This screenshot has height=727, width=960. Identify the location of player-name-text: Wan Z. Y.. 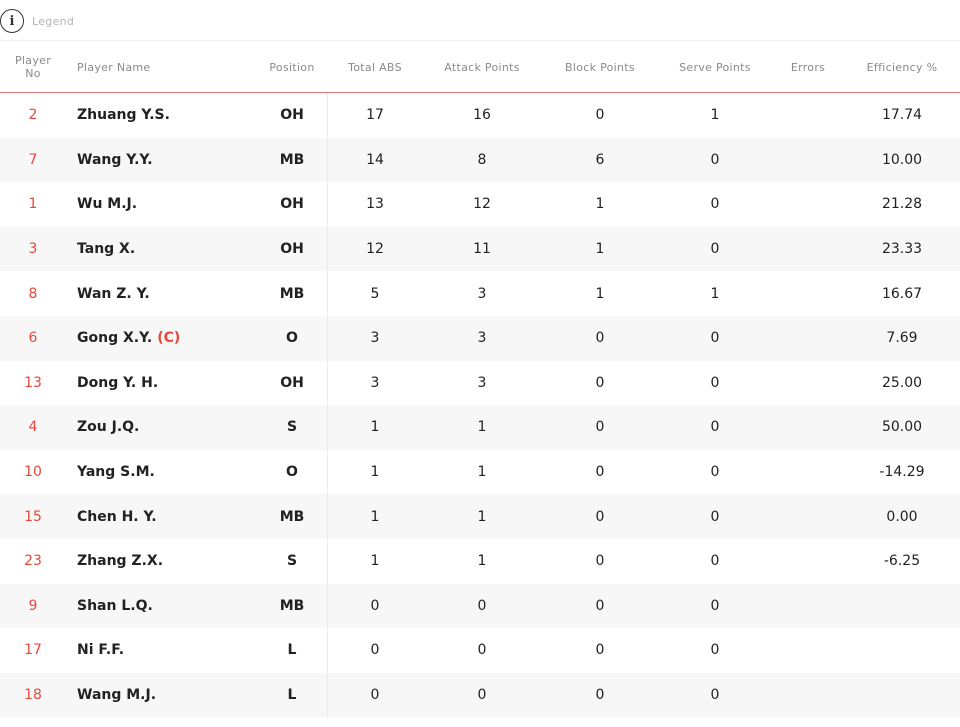
(113, 293).